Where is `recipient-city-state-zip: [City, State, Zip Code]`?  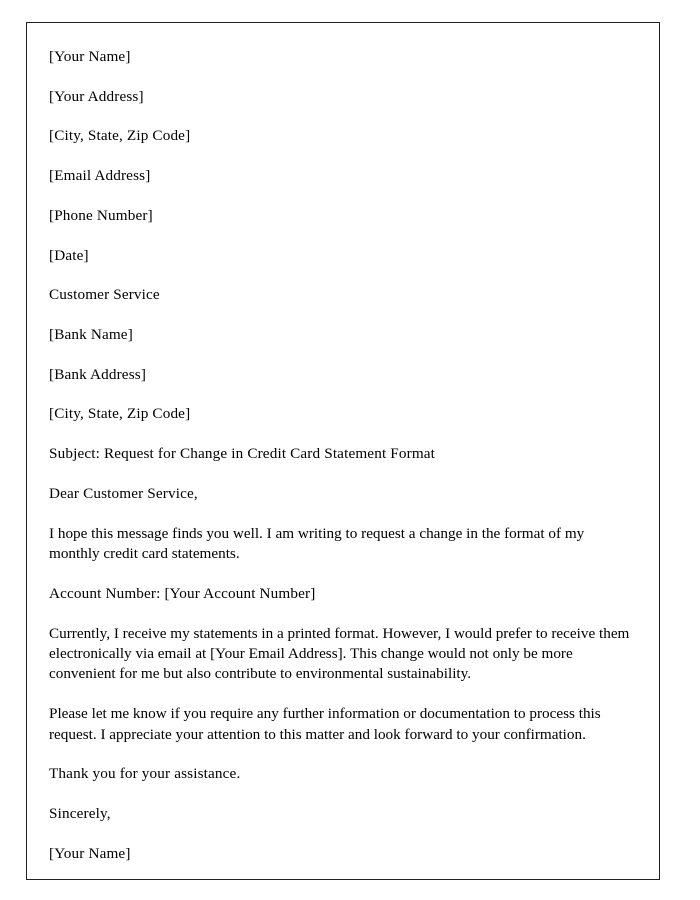
recipient-city-state-zip: [City, State, Zip Code] is located at coordinates (120, 414).